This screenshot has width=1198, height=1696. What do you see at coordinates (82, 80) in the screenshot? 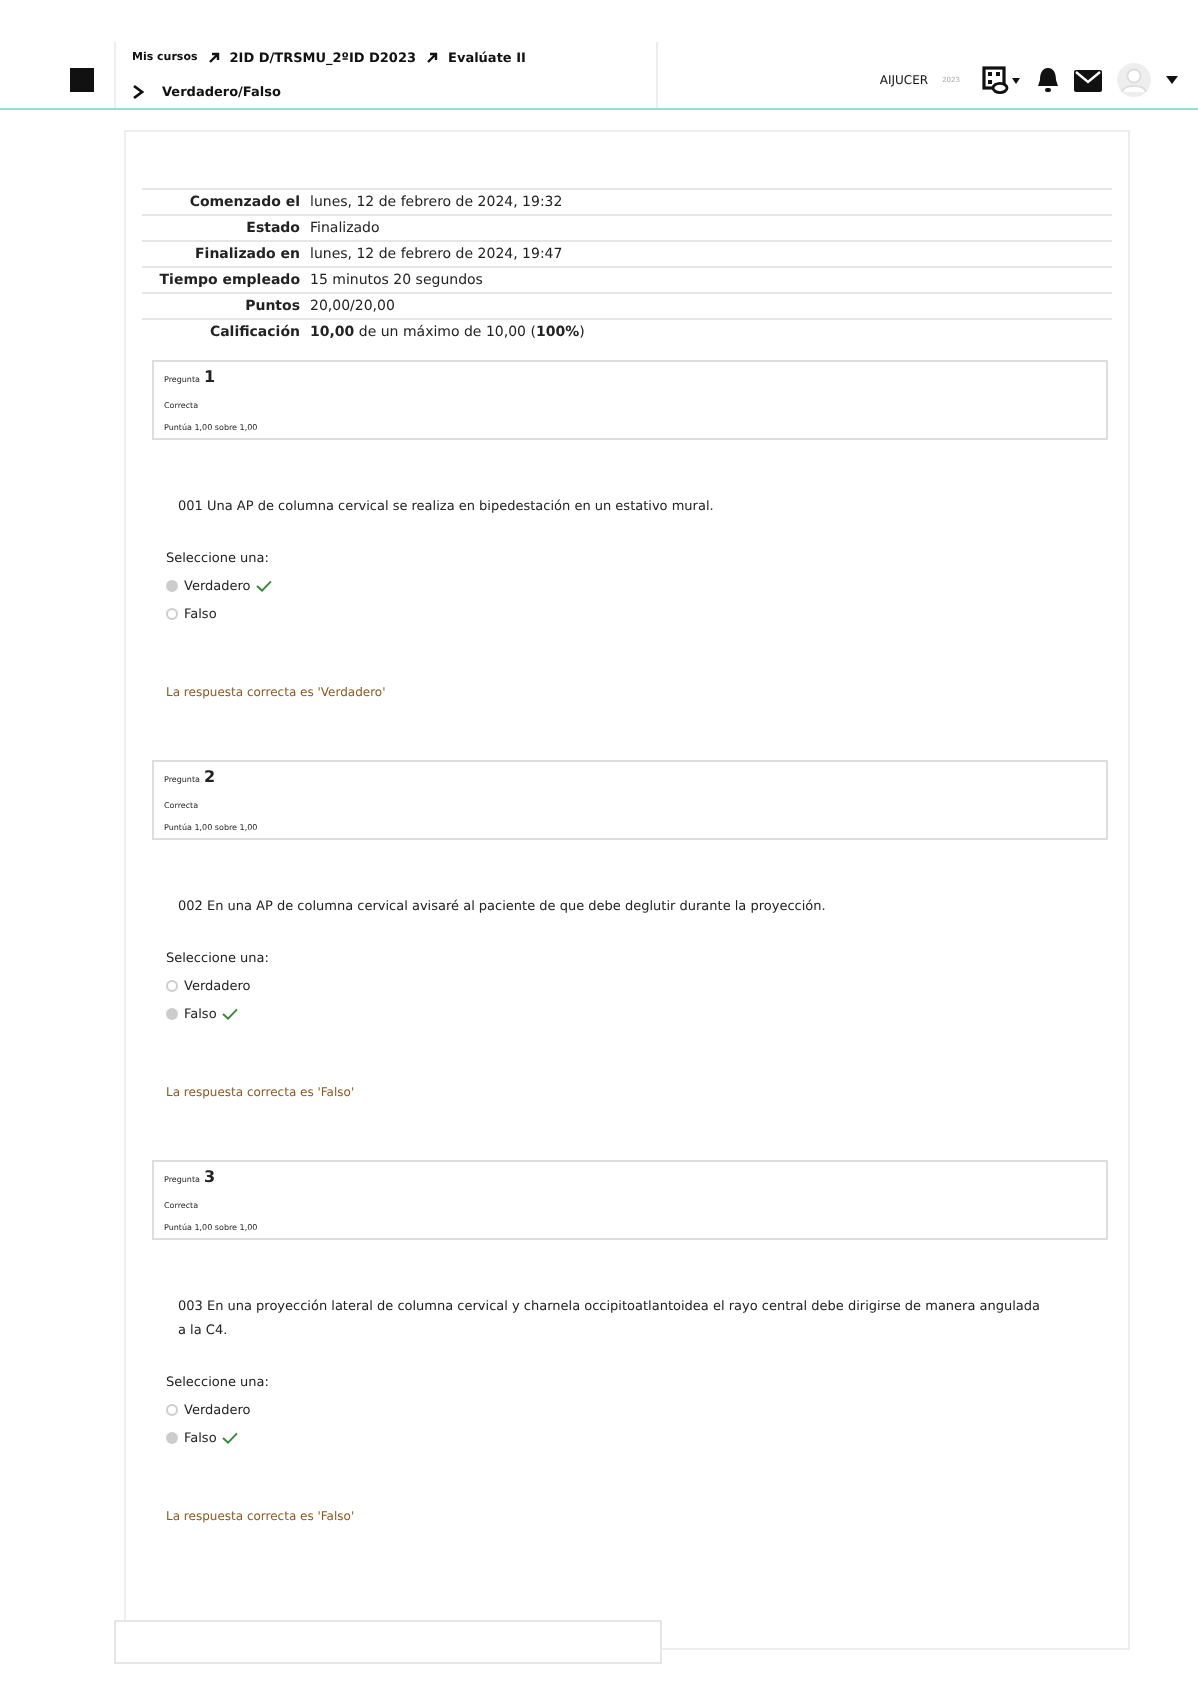
I see `menu-icon` at bounding box center [82, 80].